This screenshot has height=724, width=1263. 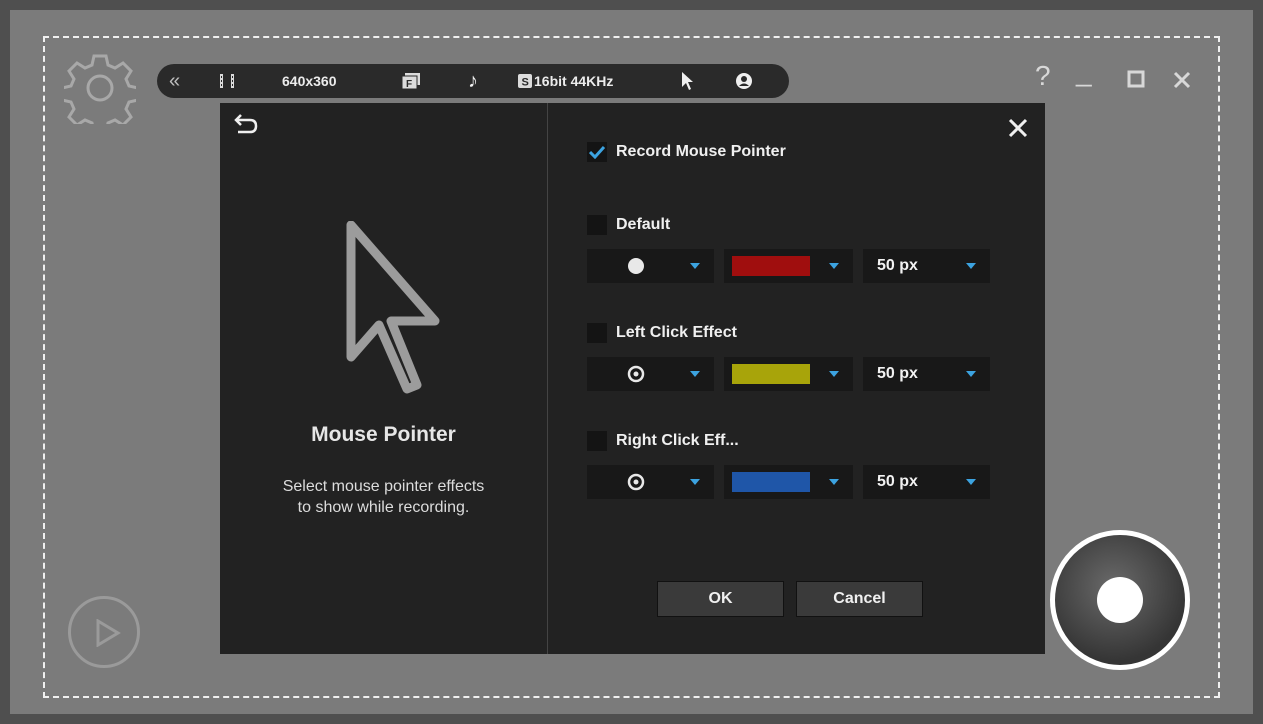 I want to click on left-click-size-dropdown: 50 px, so click(x=926, y=374).